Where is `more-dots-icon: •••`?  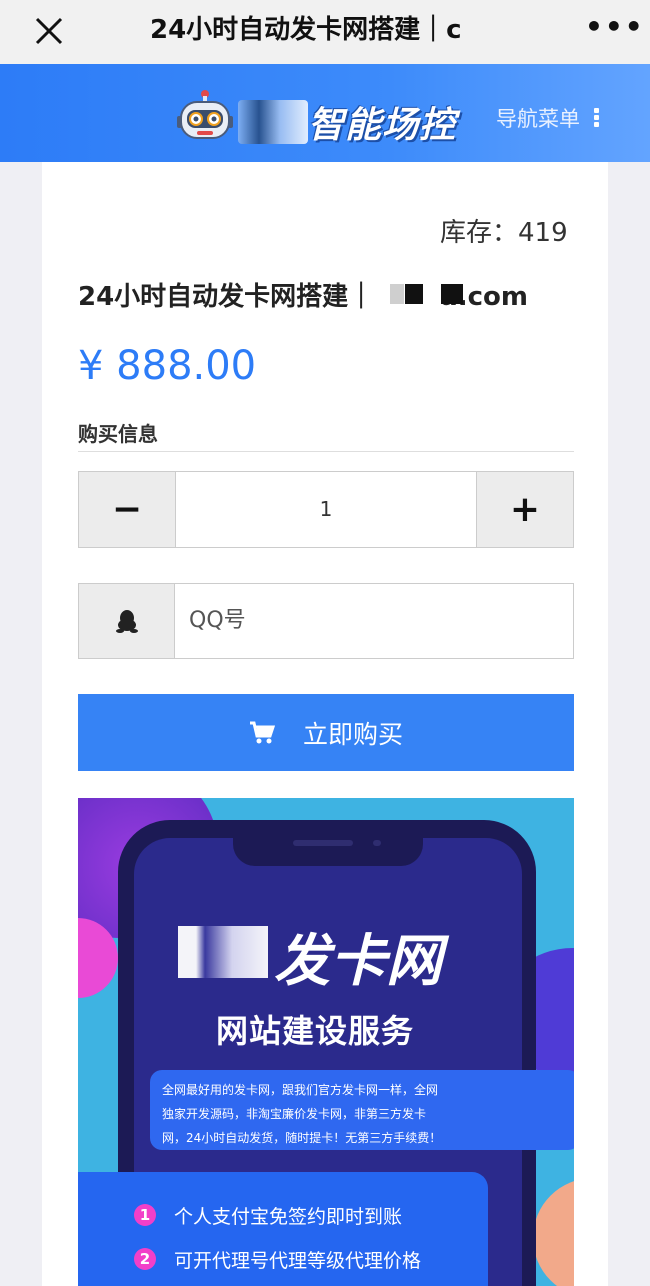 more-dots-icon: ••• is located at coordinates (614, 27).